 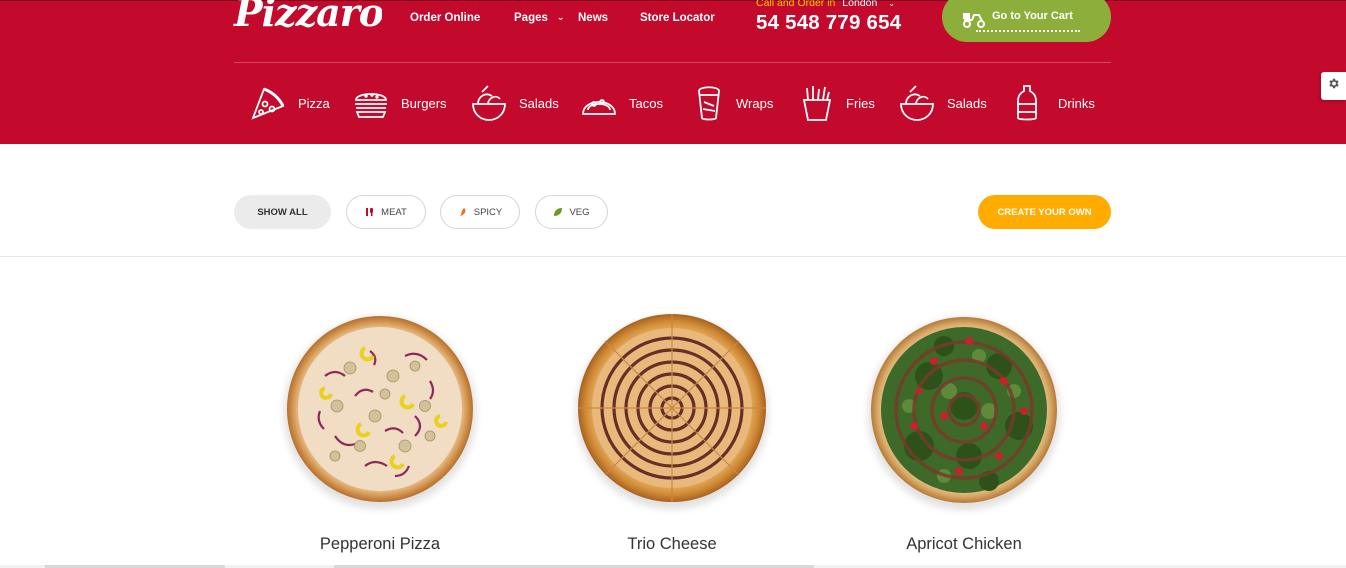 I want to click on category-label: Tacos, so click(x=646, y=103).